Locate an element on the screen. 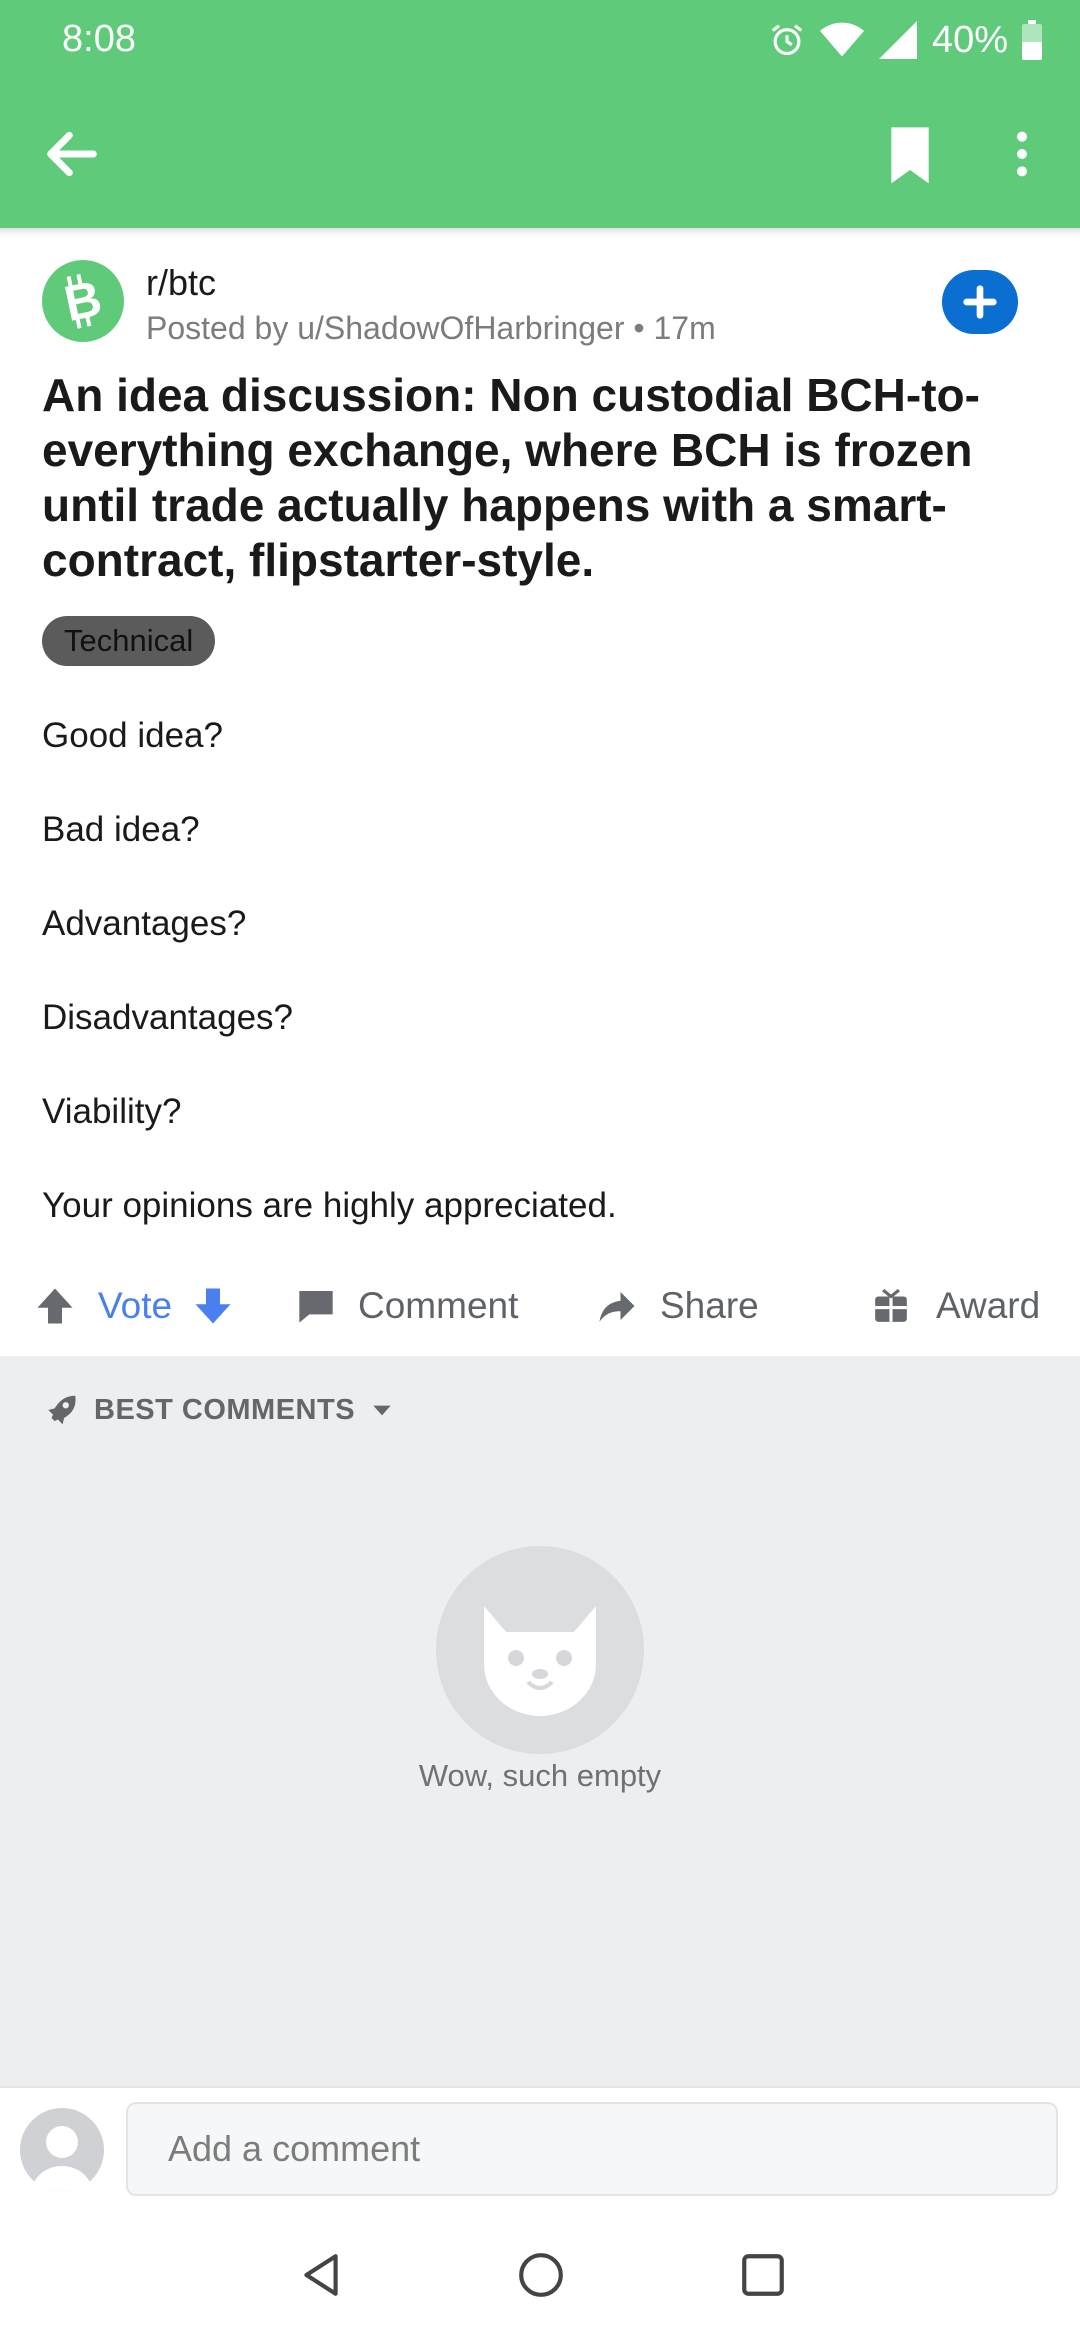 The image size is (1080, 2340). bookmark-icon is located at coordinates (910, 154).